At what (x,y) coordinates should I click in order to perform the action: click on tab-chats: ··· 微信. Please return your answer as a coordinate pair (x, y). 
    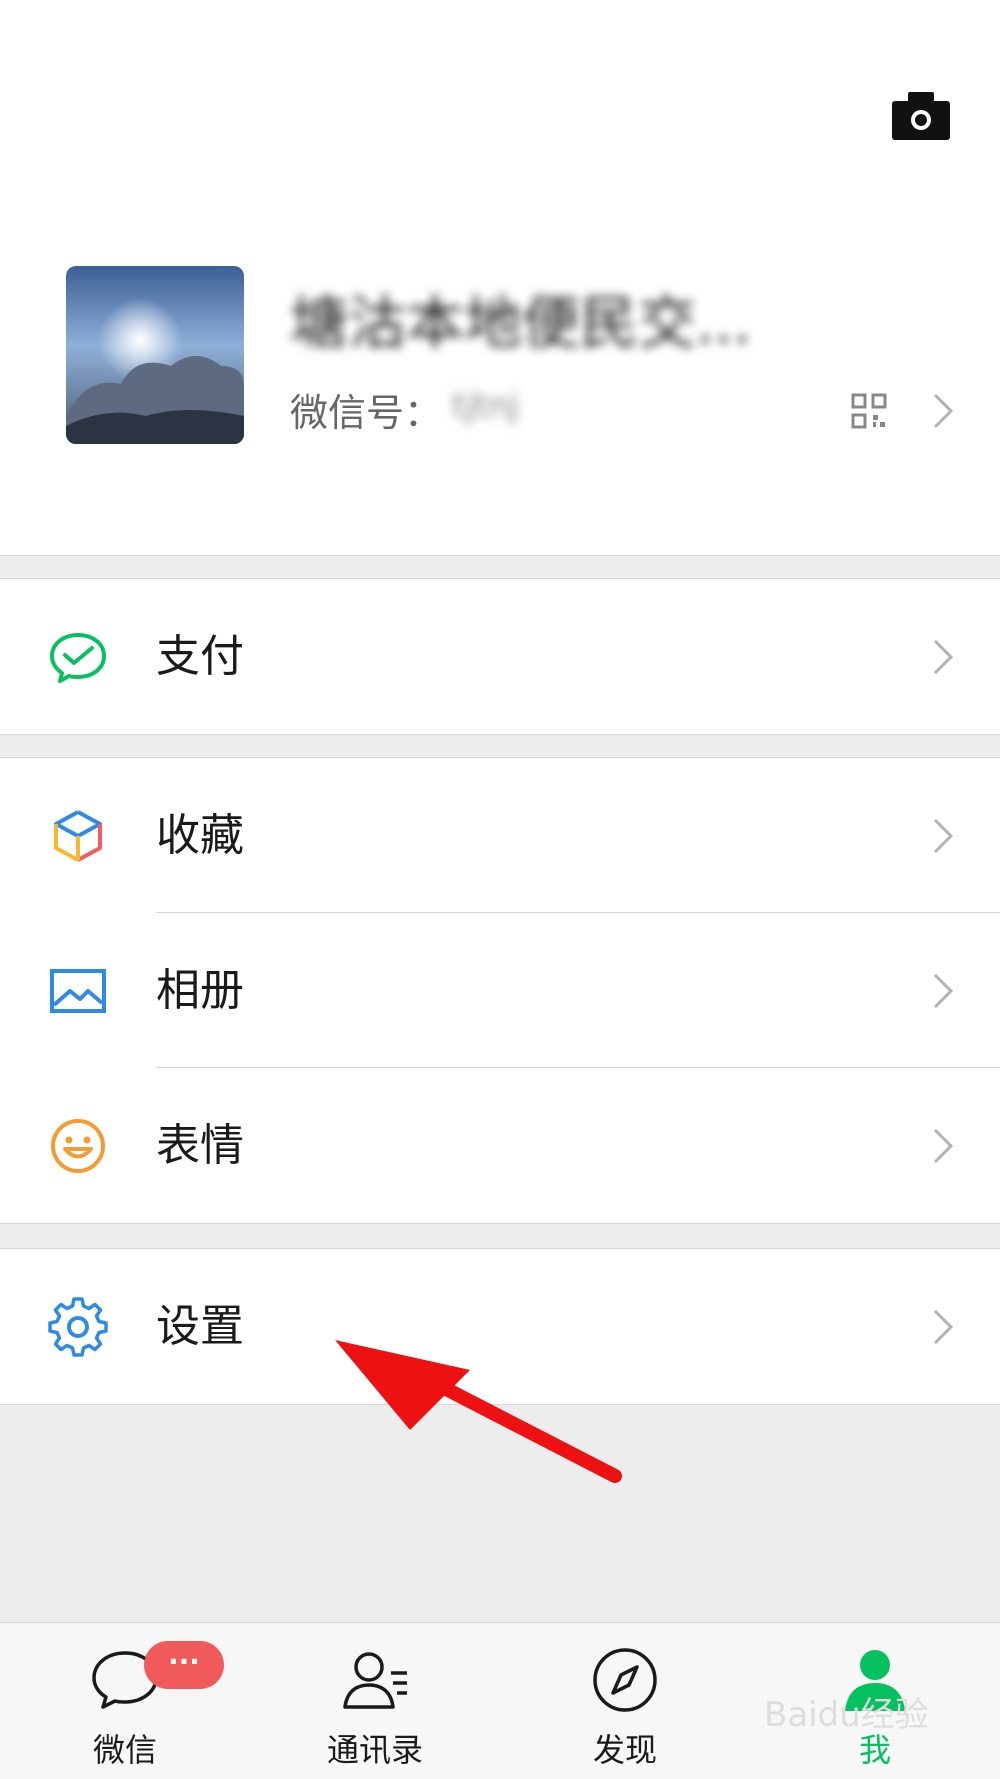
    Looking at the image, I should click on (125, 1701).